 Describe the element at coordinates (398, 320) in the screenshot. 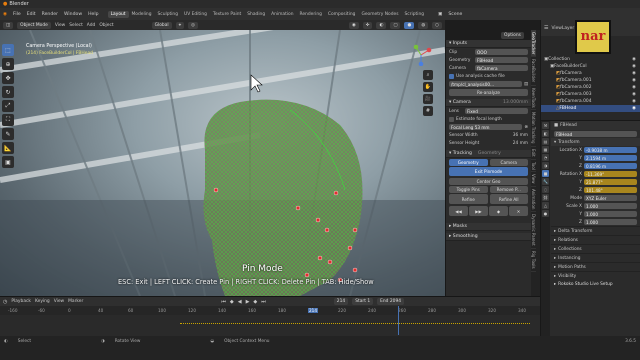

I see `playhead` at that location.